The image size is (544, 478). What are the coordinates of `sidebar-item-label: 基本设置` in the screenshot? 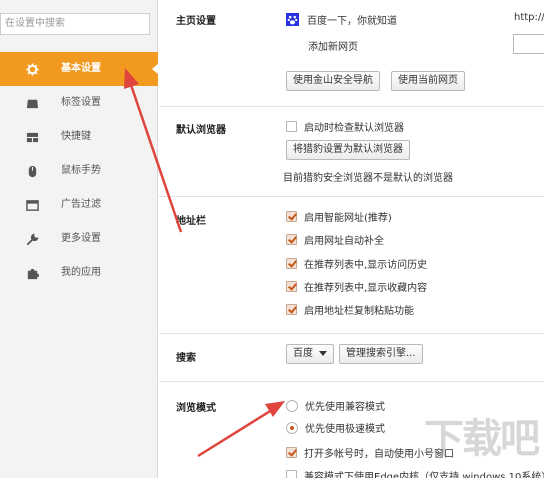 It's located at (81, 68).